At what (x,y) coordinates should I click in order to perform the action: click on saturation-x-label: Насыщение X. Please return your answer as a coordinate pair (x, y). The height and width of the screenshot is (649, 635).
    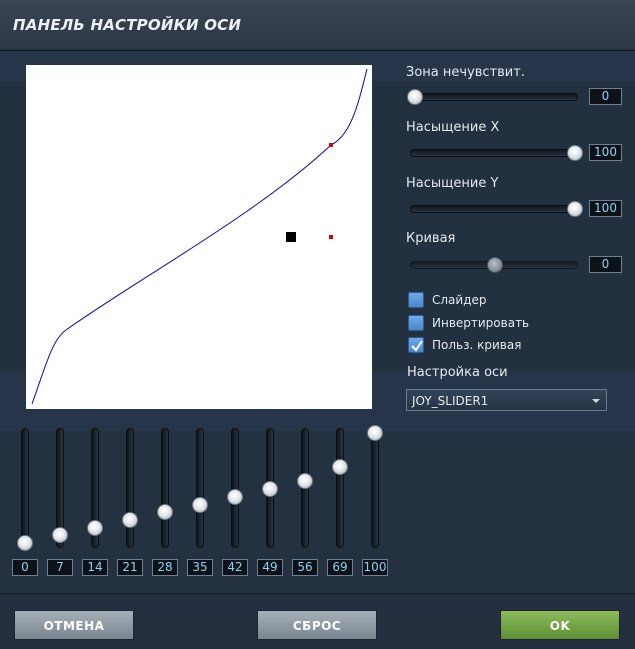
    Looking at the image, I should click on (453, 127).